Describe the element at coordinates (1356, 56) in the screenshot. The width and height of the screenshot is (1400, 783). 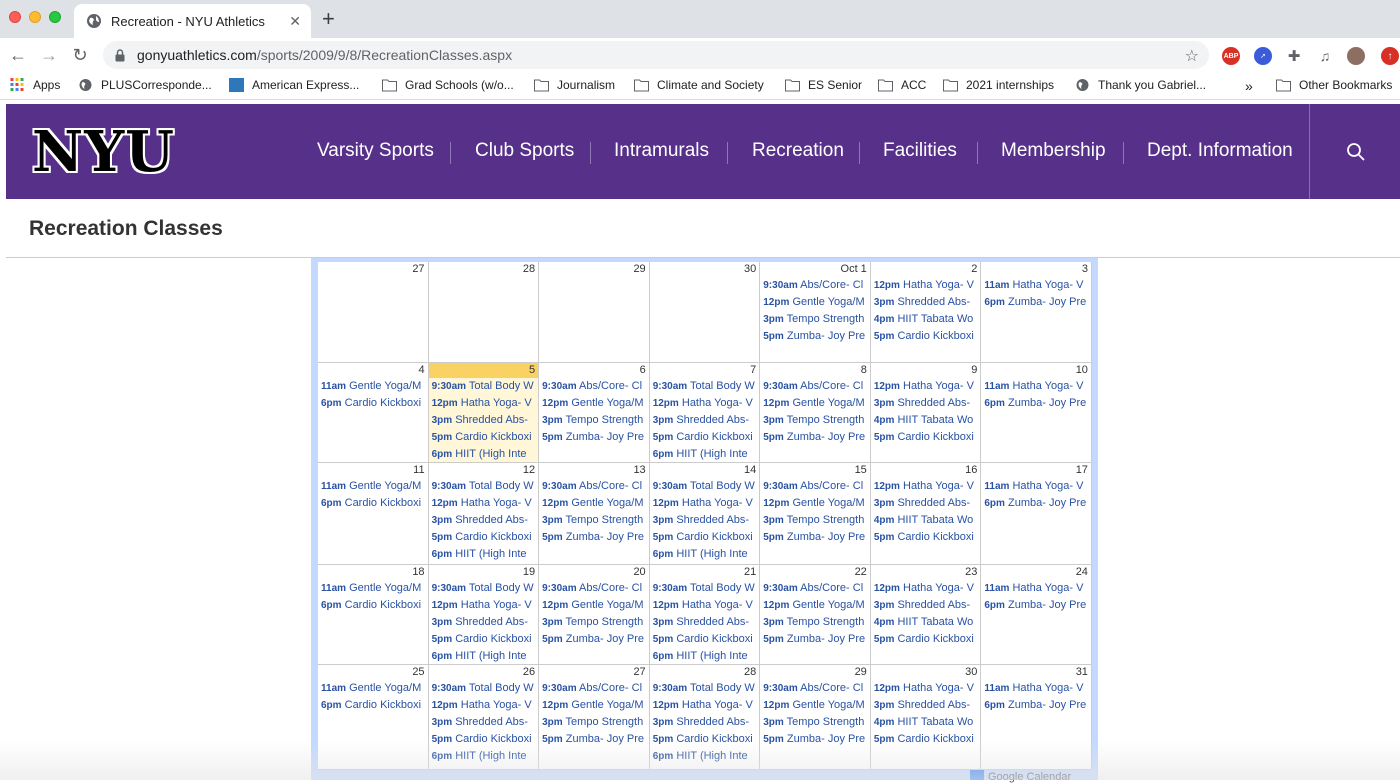
I see `profile-avatar` at that location.